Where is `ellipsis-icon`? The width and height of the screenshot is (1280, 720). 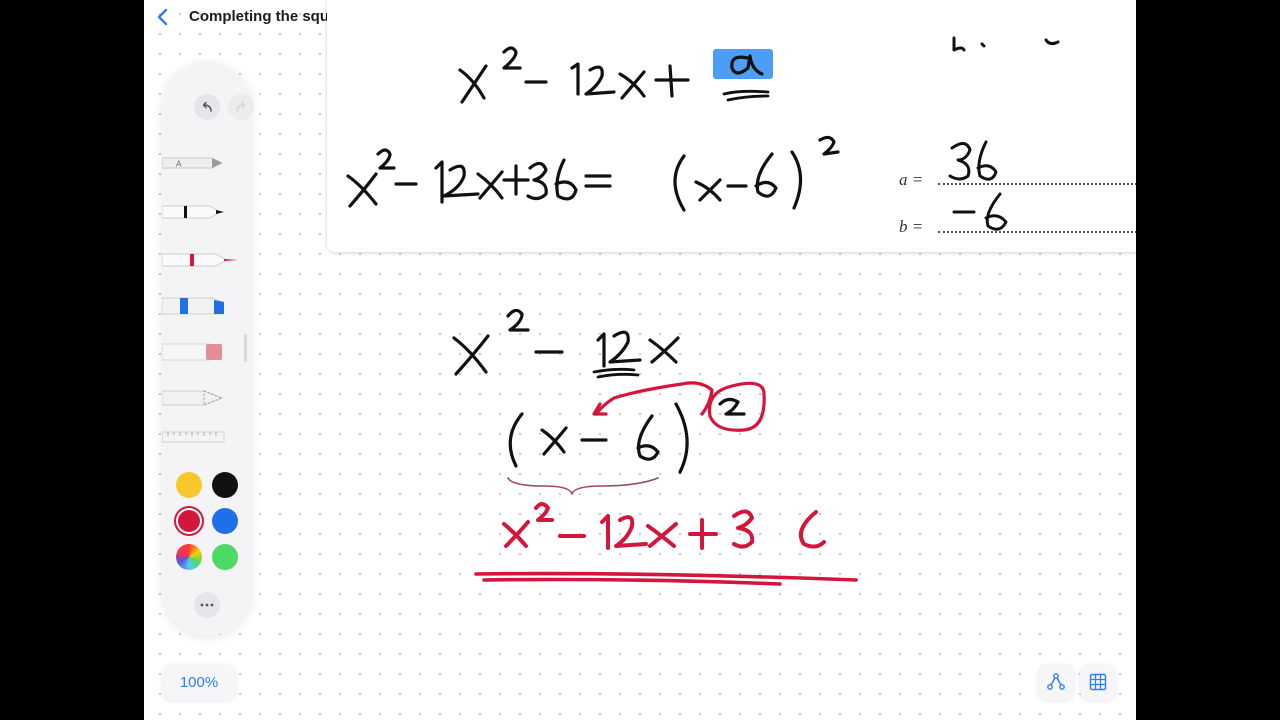 ellipsis-icon is located at coordinates (207, 605).